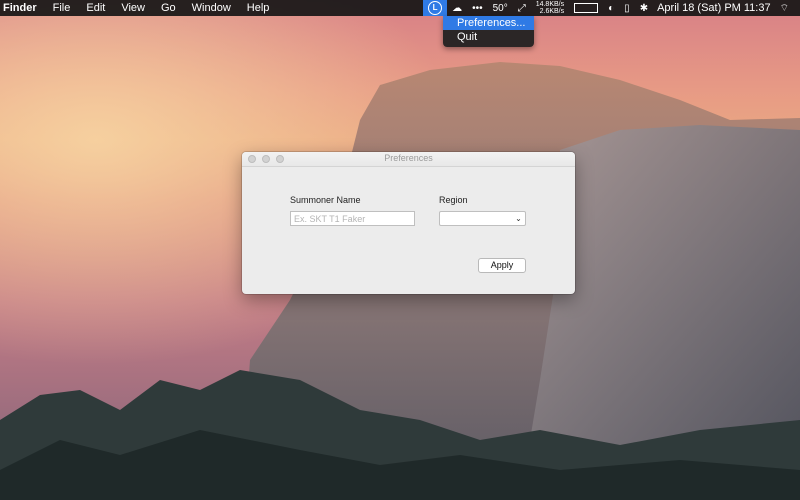 This screenshot has width=800, height=500. Describe the element at coordinates (482, 218) in the screenshot. I see `region-select: ⌄` at that location.